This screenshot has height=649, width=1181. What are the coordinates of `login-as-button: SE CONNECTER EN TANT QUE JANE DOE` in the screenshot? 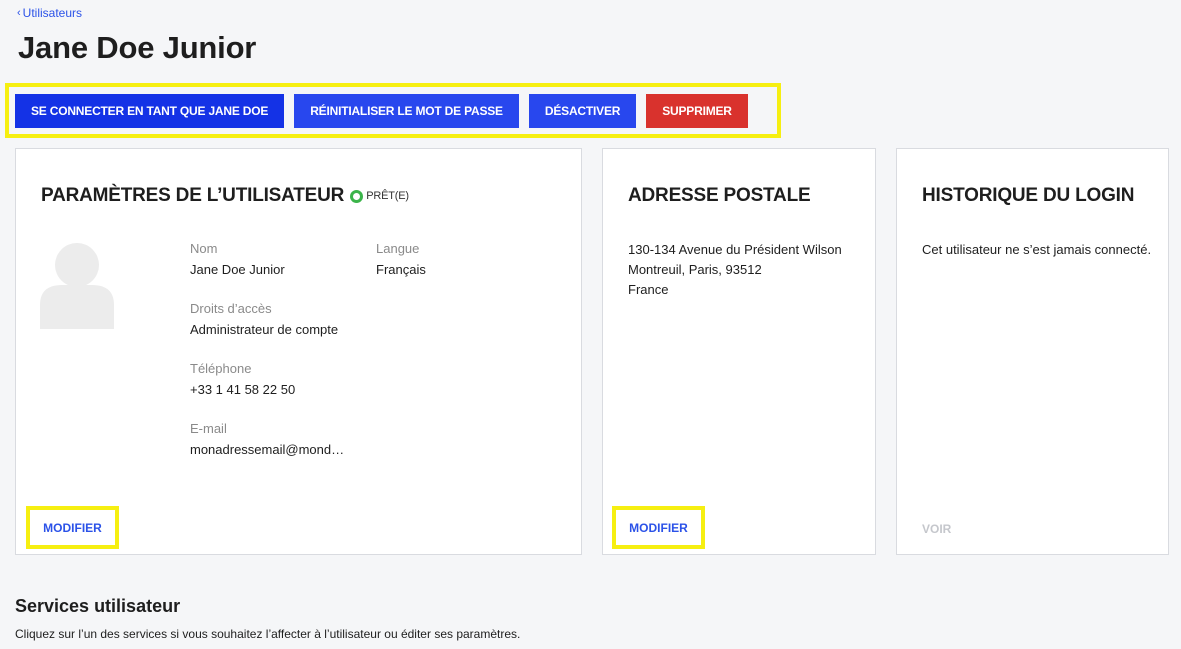 It's located at (150, 110).